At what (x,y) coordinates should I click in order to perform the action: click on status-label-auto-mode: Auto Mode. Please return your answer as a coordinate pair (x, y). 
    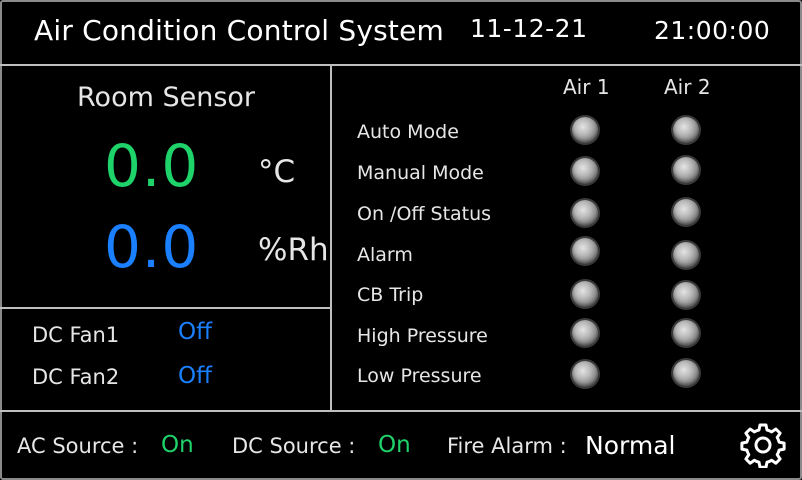
    Looking at the image, I should click on (408, 132).